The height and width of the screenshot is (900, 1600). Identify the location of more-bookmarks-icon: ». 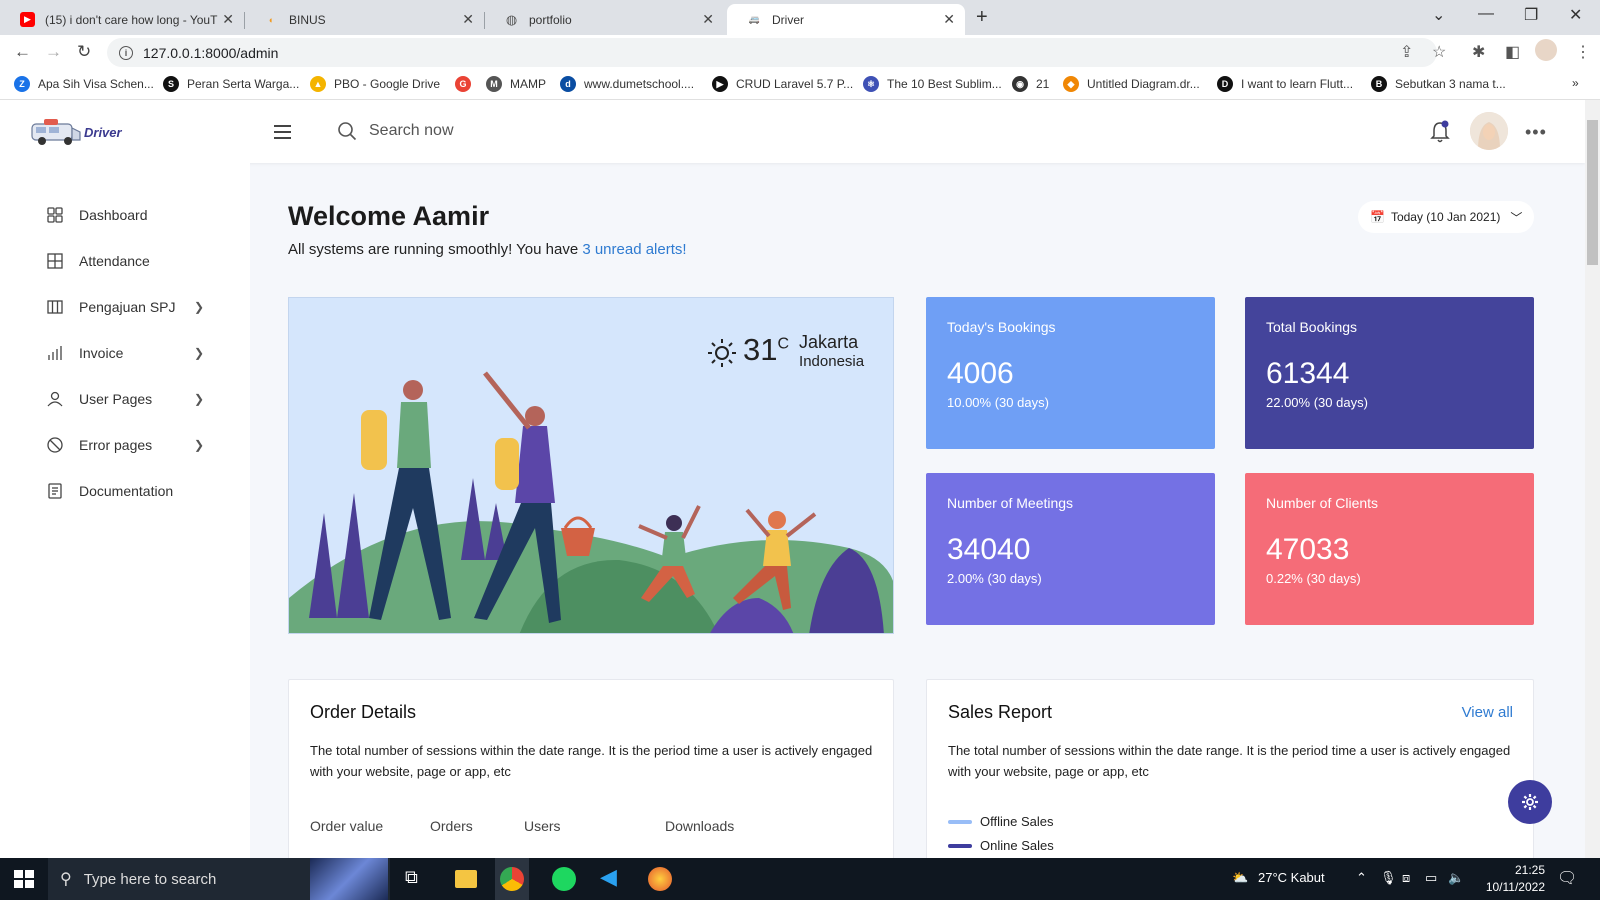
(1575, 83).